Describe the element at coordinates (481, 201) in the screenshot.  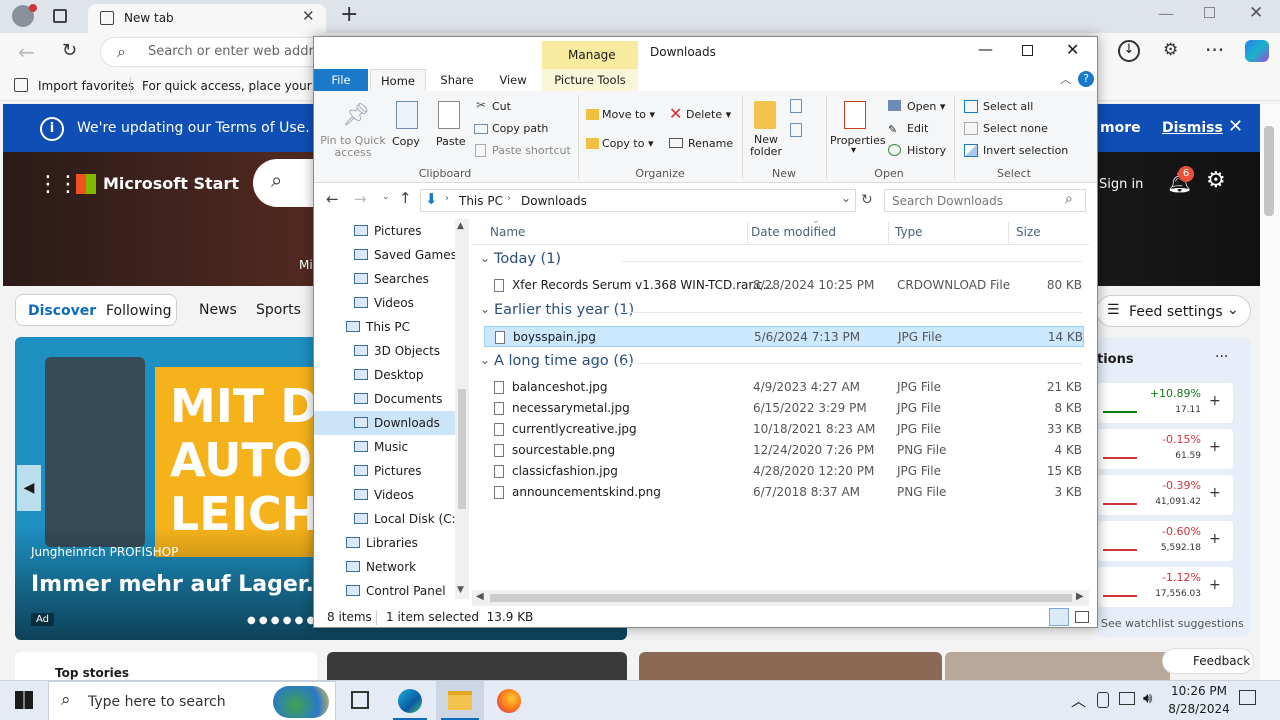
I see `breadcrumb-this-pc: This PC` at that location.